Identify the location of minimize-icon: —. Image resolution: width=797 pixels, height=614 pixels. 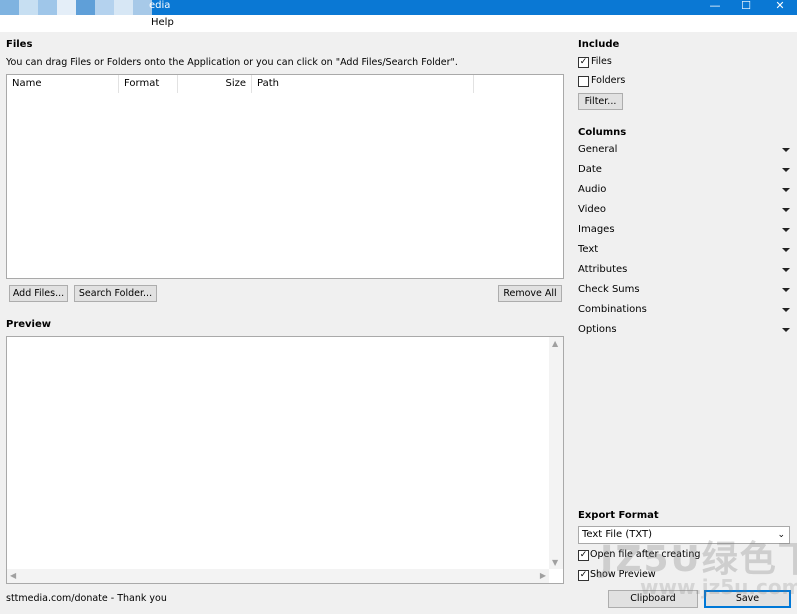
(715, 6).